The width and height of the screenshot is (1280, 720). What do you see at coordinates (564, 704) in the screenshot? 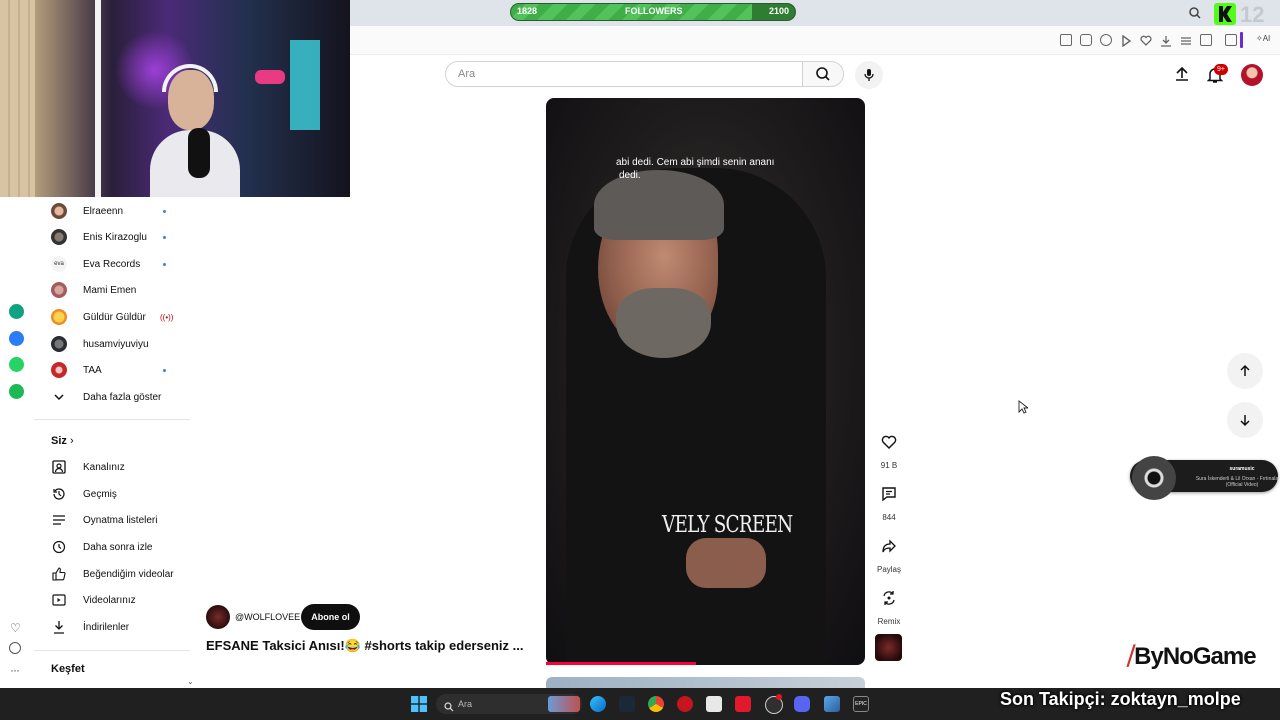
I see `search-highlight-icon` at bounding box center [564, 704].